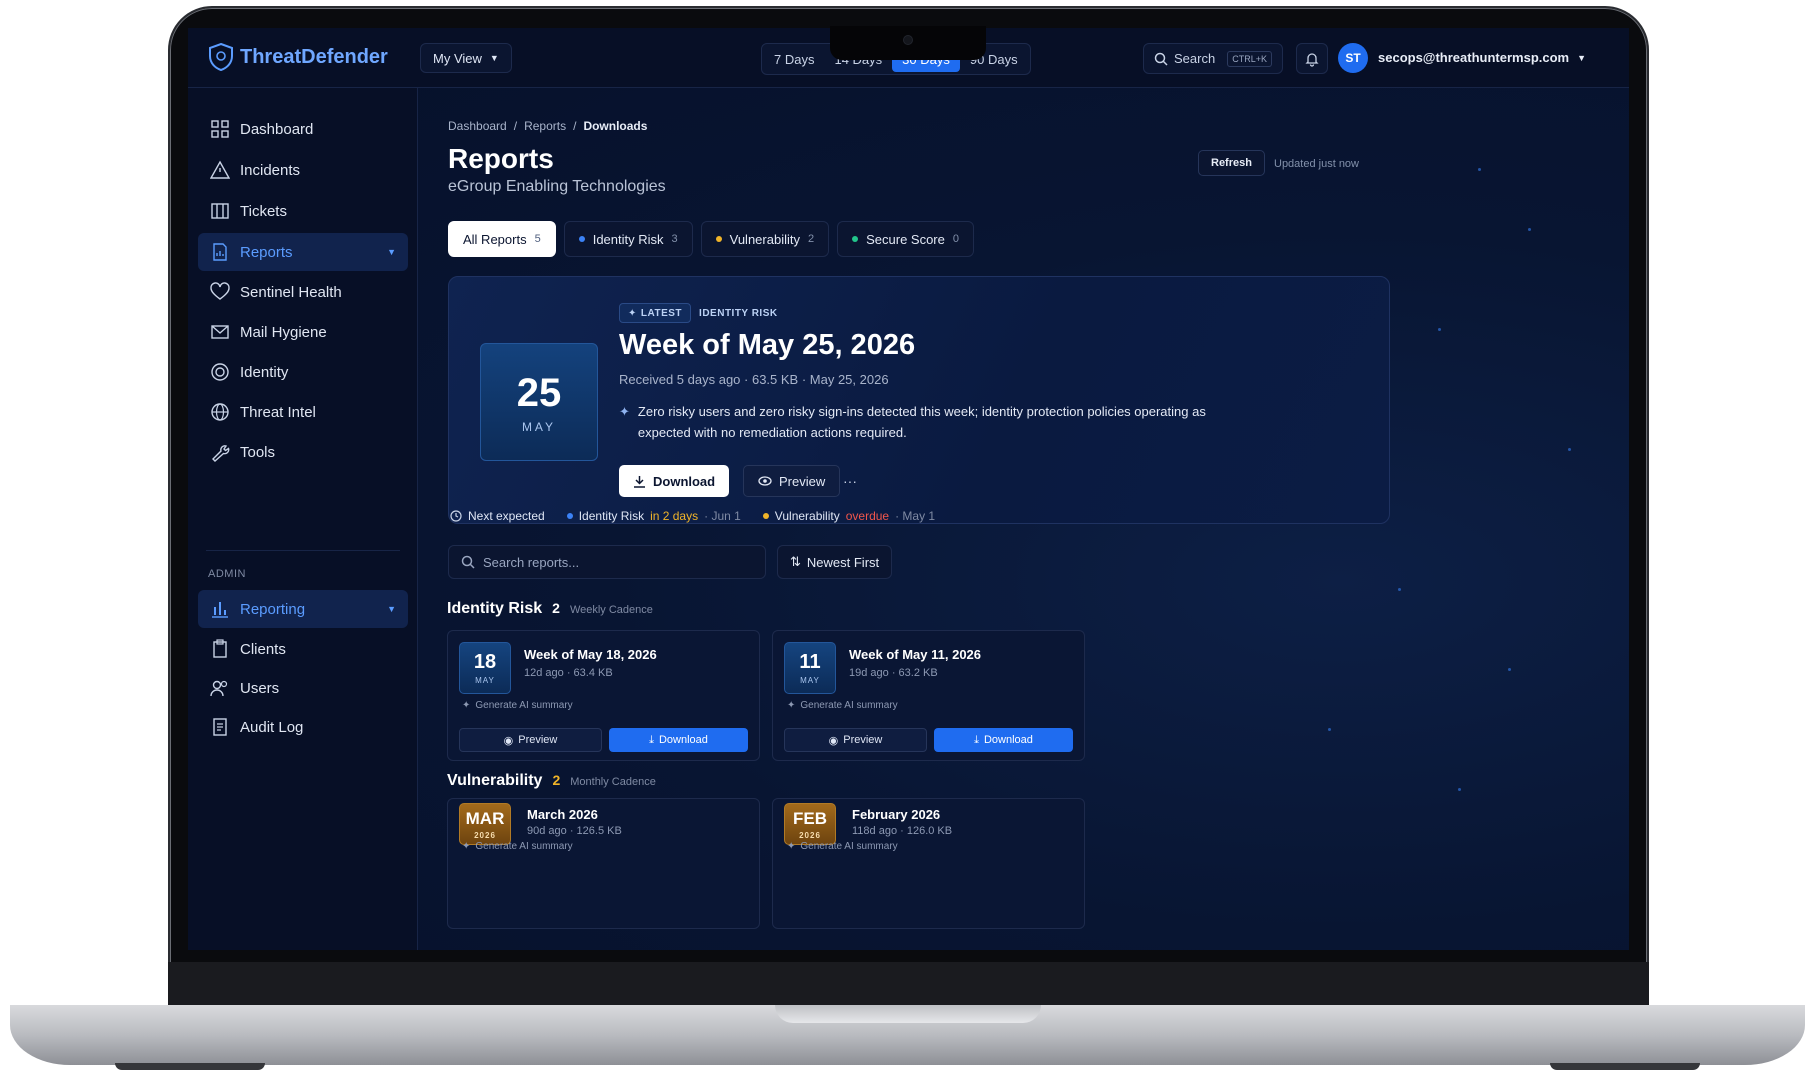 The image size is (1815, 1080). Describe the element at coordinates (303, 452) in the screenshot. I see `sidebar-item-tools: Tools` at that location.